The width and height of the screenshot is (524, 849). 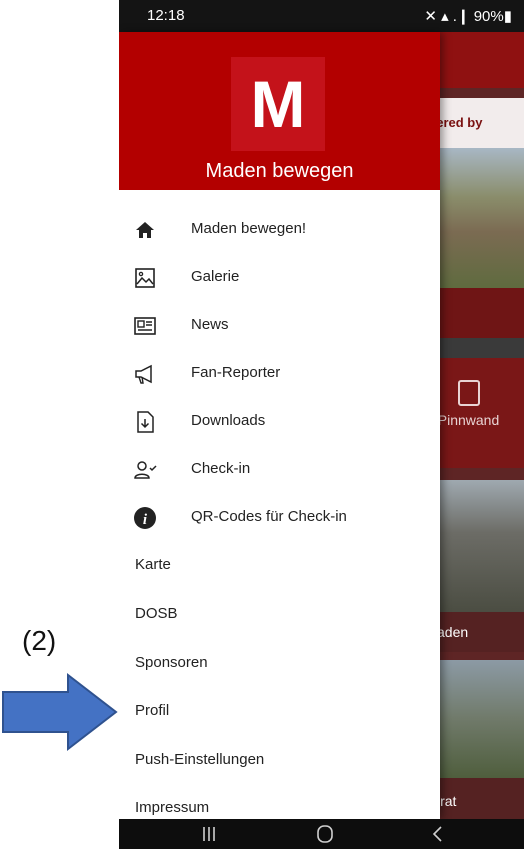 I want to click on status-time: 12:18, so click(x=166, y=15).